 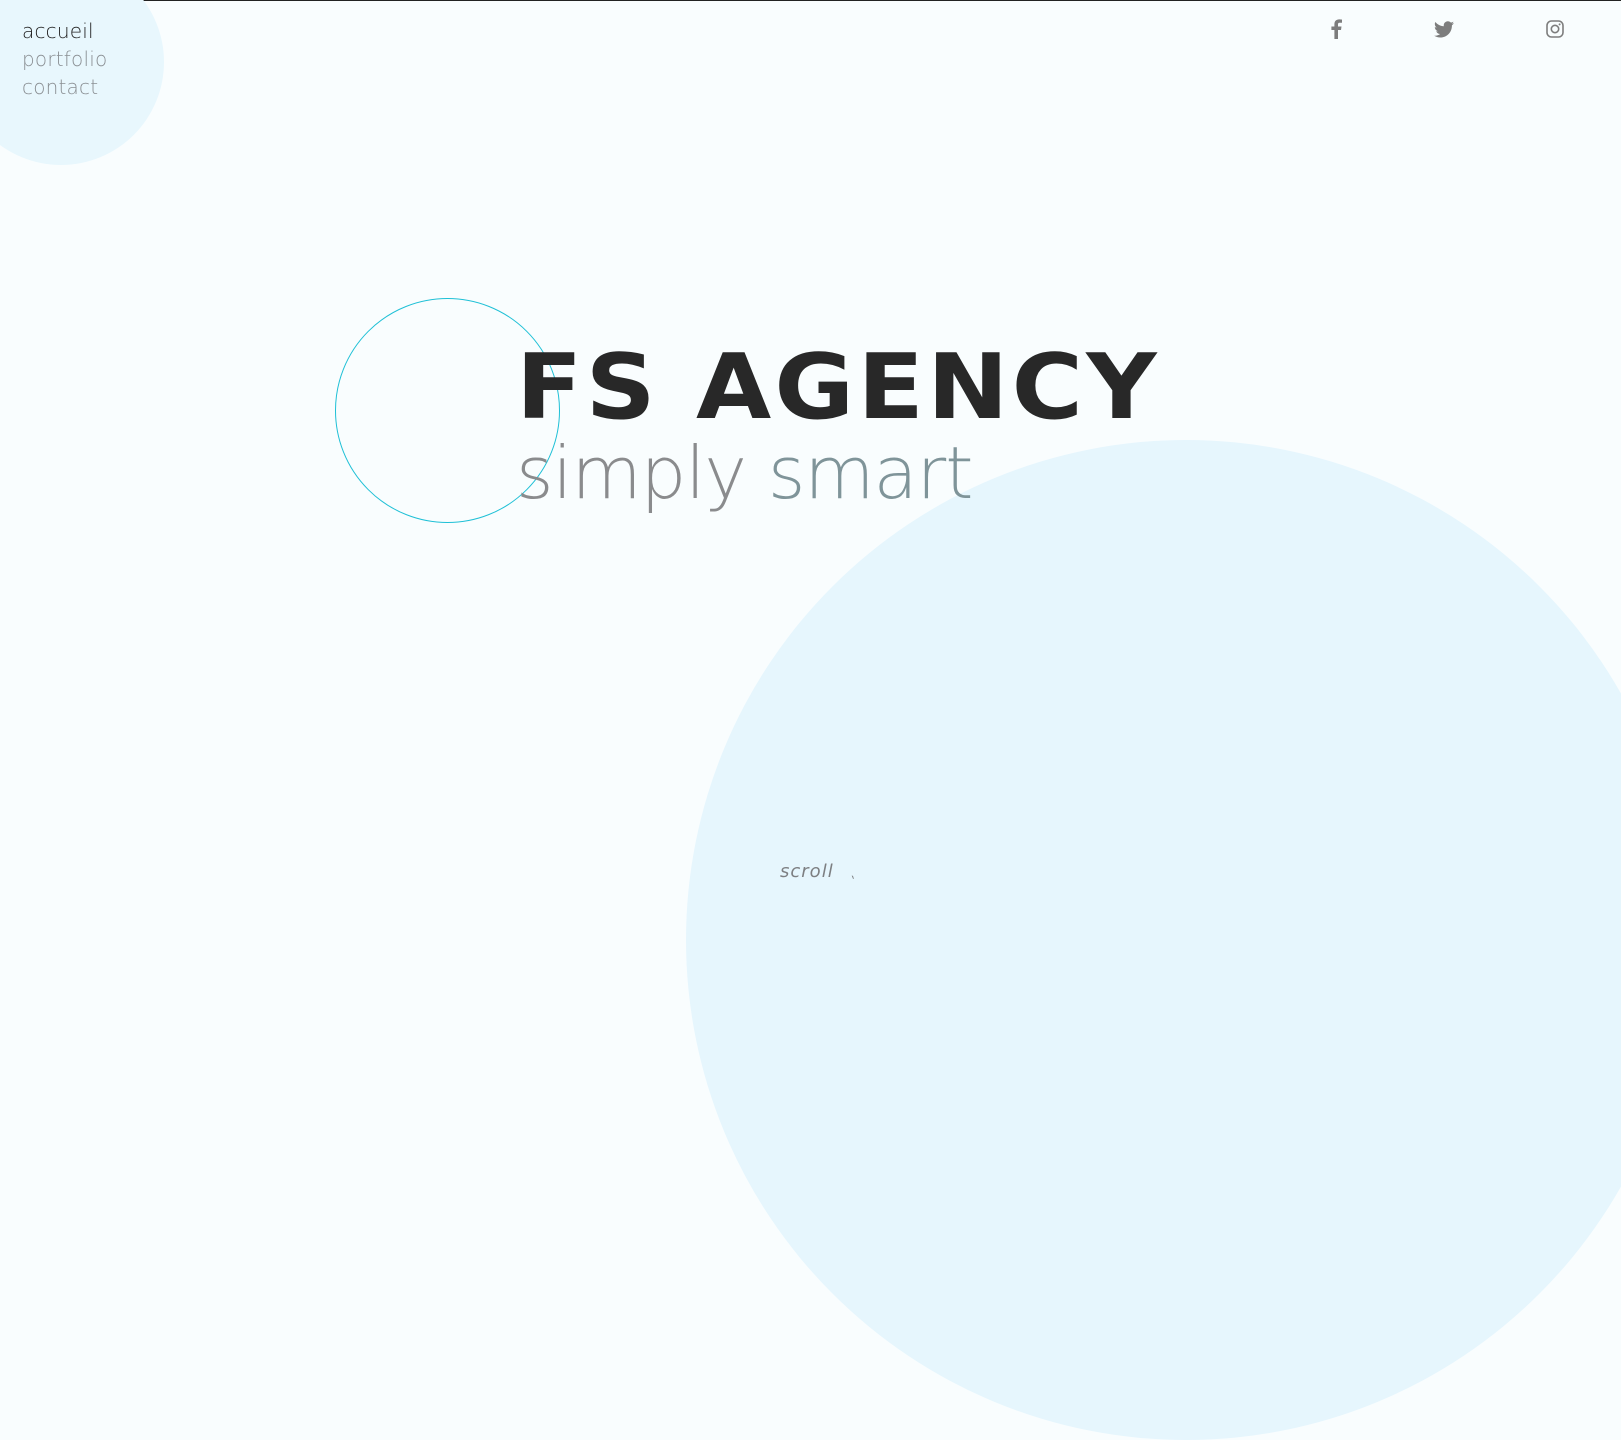 I want to click on nav-link-portfolio: portfolio, so click(x=64, y=59).